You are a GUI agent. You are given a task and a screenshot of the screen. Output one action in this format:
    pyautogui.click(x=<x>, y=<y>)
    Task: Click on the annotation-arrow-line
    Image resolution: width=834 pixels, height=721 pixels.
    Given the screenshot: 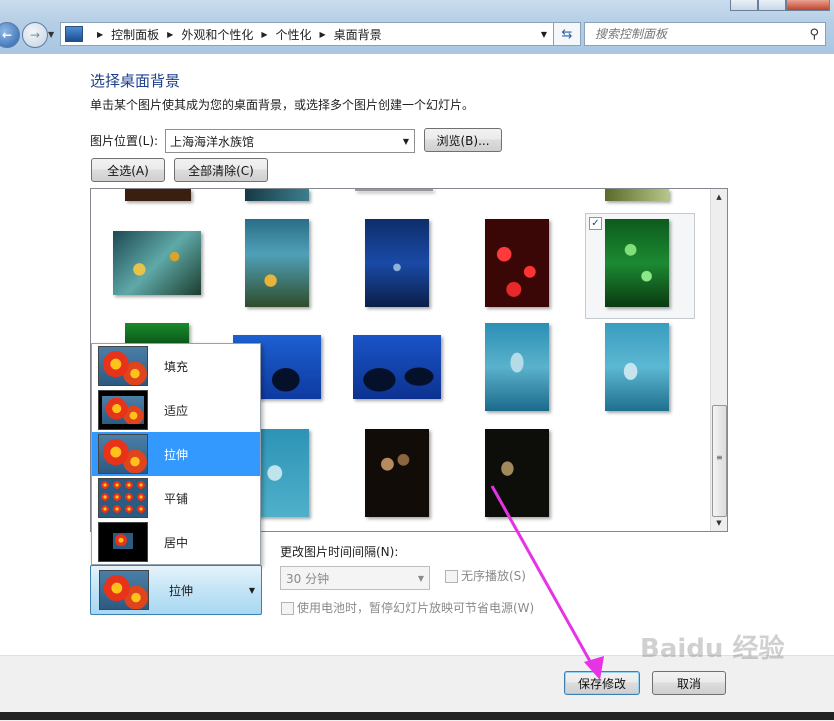 What is the action you would take?
    pyautogui.click(x=544, y=579)
    